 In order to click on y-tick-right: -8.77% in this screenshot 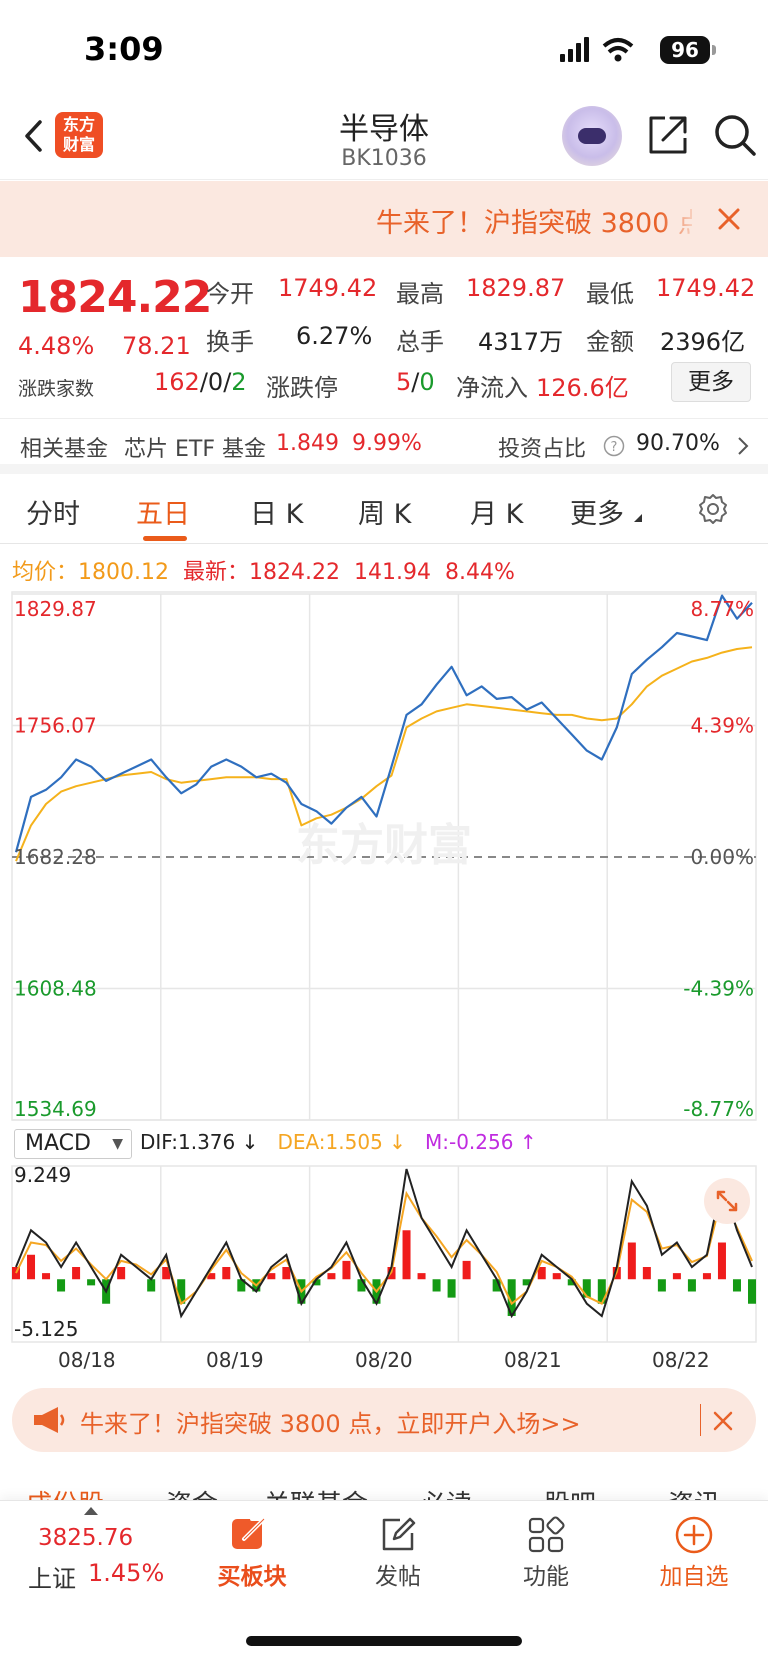, I will do `click(718, 1109)`.